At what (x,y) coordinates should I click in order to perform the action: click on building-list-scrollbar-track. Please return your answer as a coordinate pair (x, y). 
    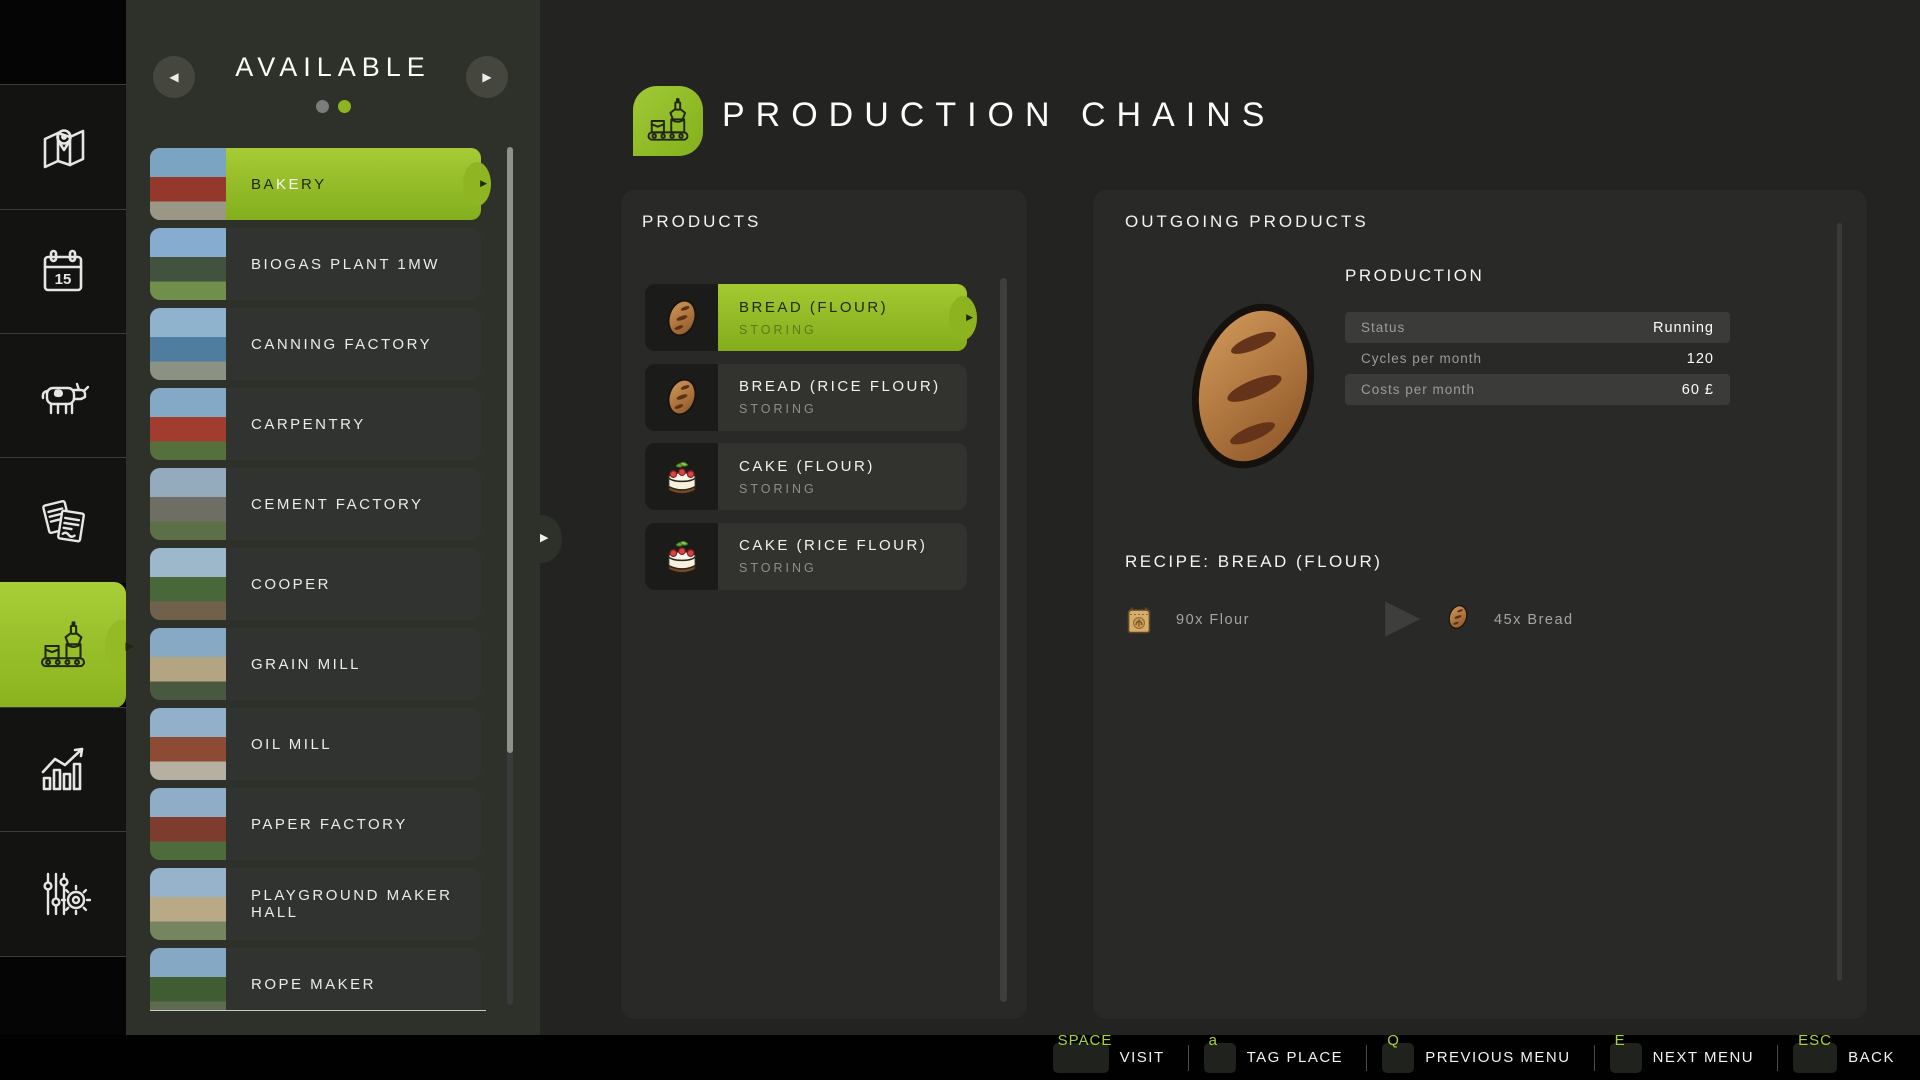
    Looking at the image, I should click on (510, 576).